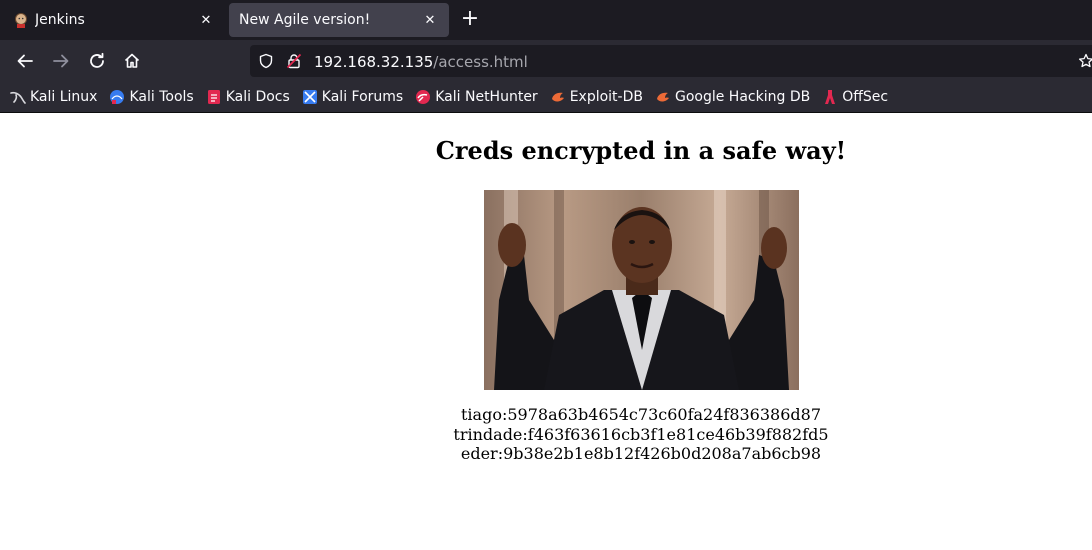  What do you see at coordinates (213, 97) in the screenshot?
I see `kali-docs-icon` at bounding box center [213, 97].